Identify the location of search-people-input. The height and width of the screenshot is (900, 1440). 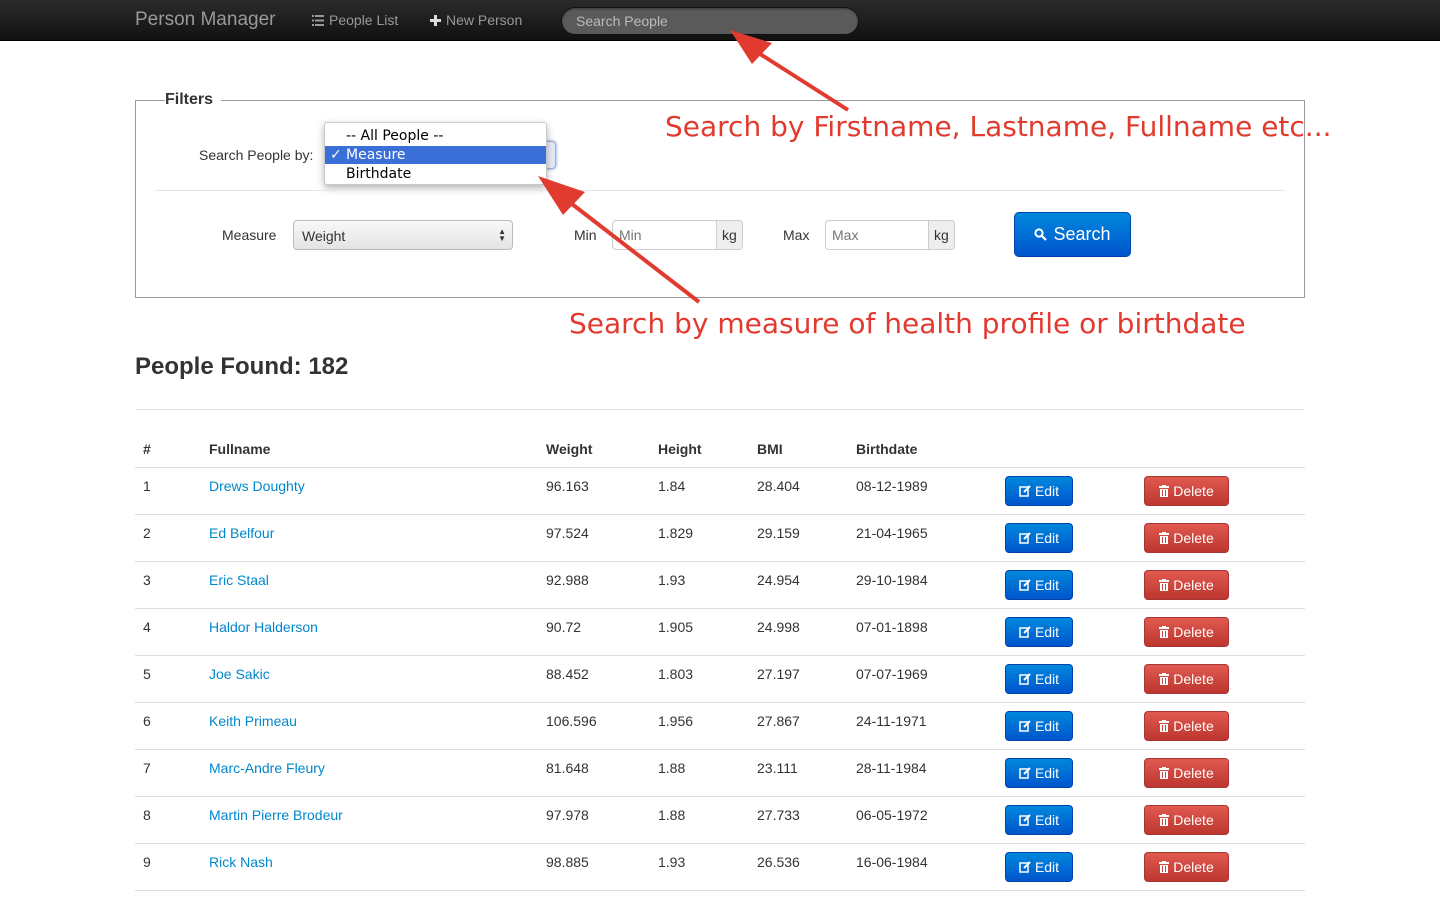
(710, 21).